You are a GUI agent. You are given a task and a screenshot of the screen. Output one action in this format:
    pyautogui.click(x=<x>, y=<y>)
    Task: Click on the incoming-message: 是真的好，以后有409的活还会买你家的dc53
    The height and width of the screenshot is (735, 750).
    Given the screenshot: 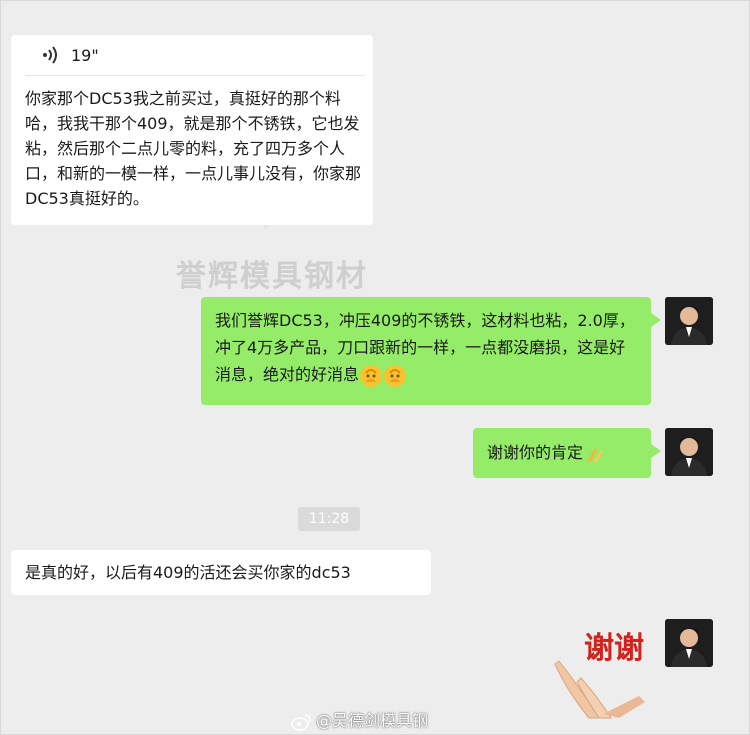 What is the action you would take?
    pyautogui.click(x=221, y=572)
    